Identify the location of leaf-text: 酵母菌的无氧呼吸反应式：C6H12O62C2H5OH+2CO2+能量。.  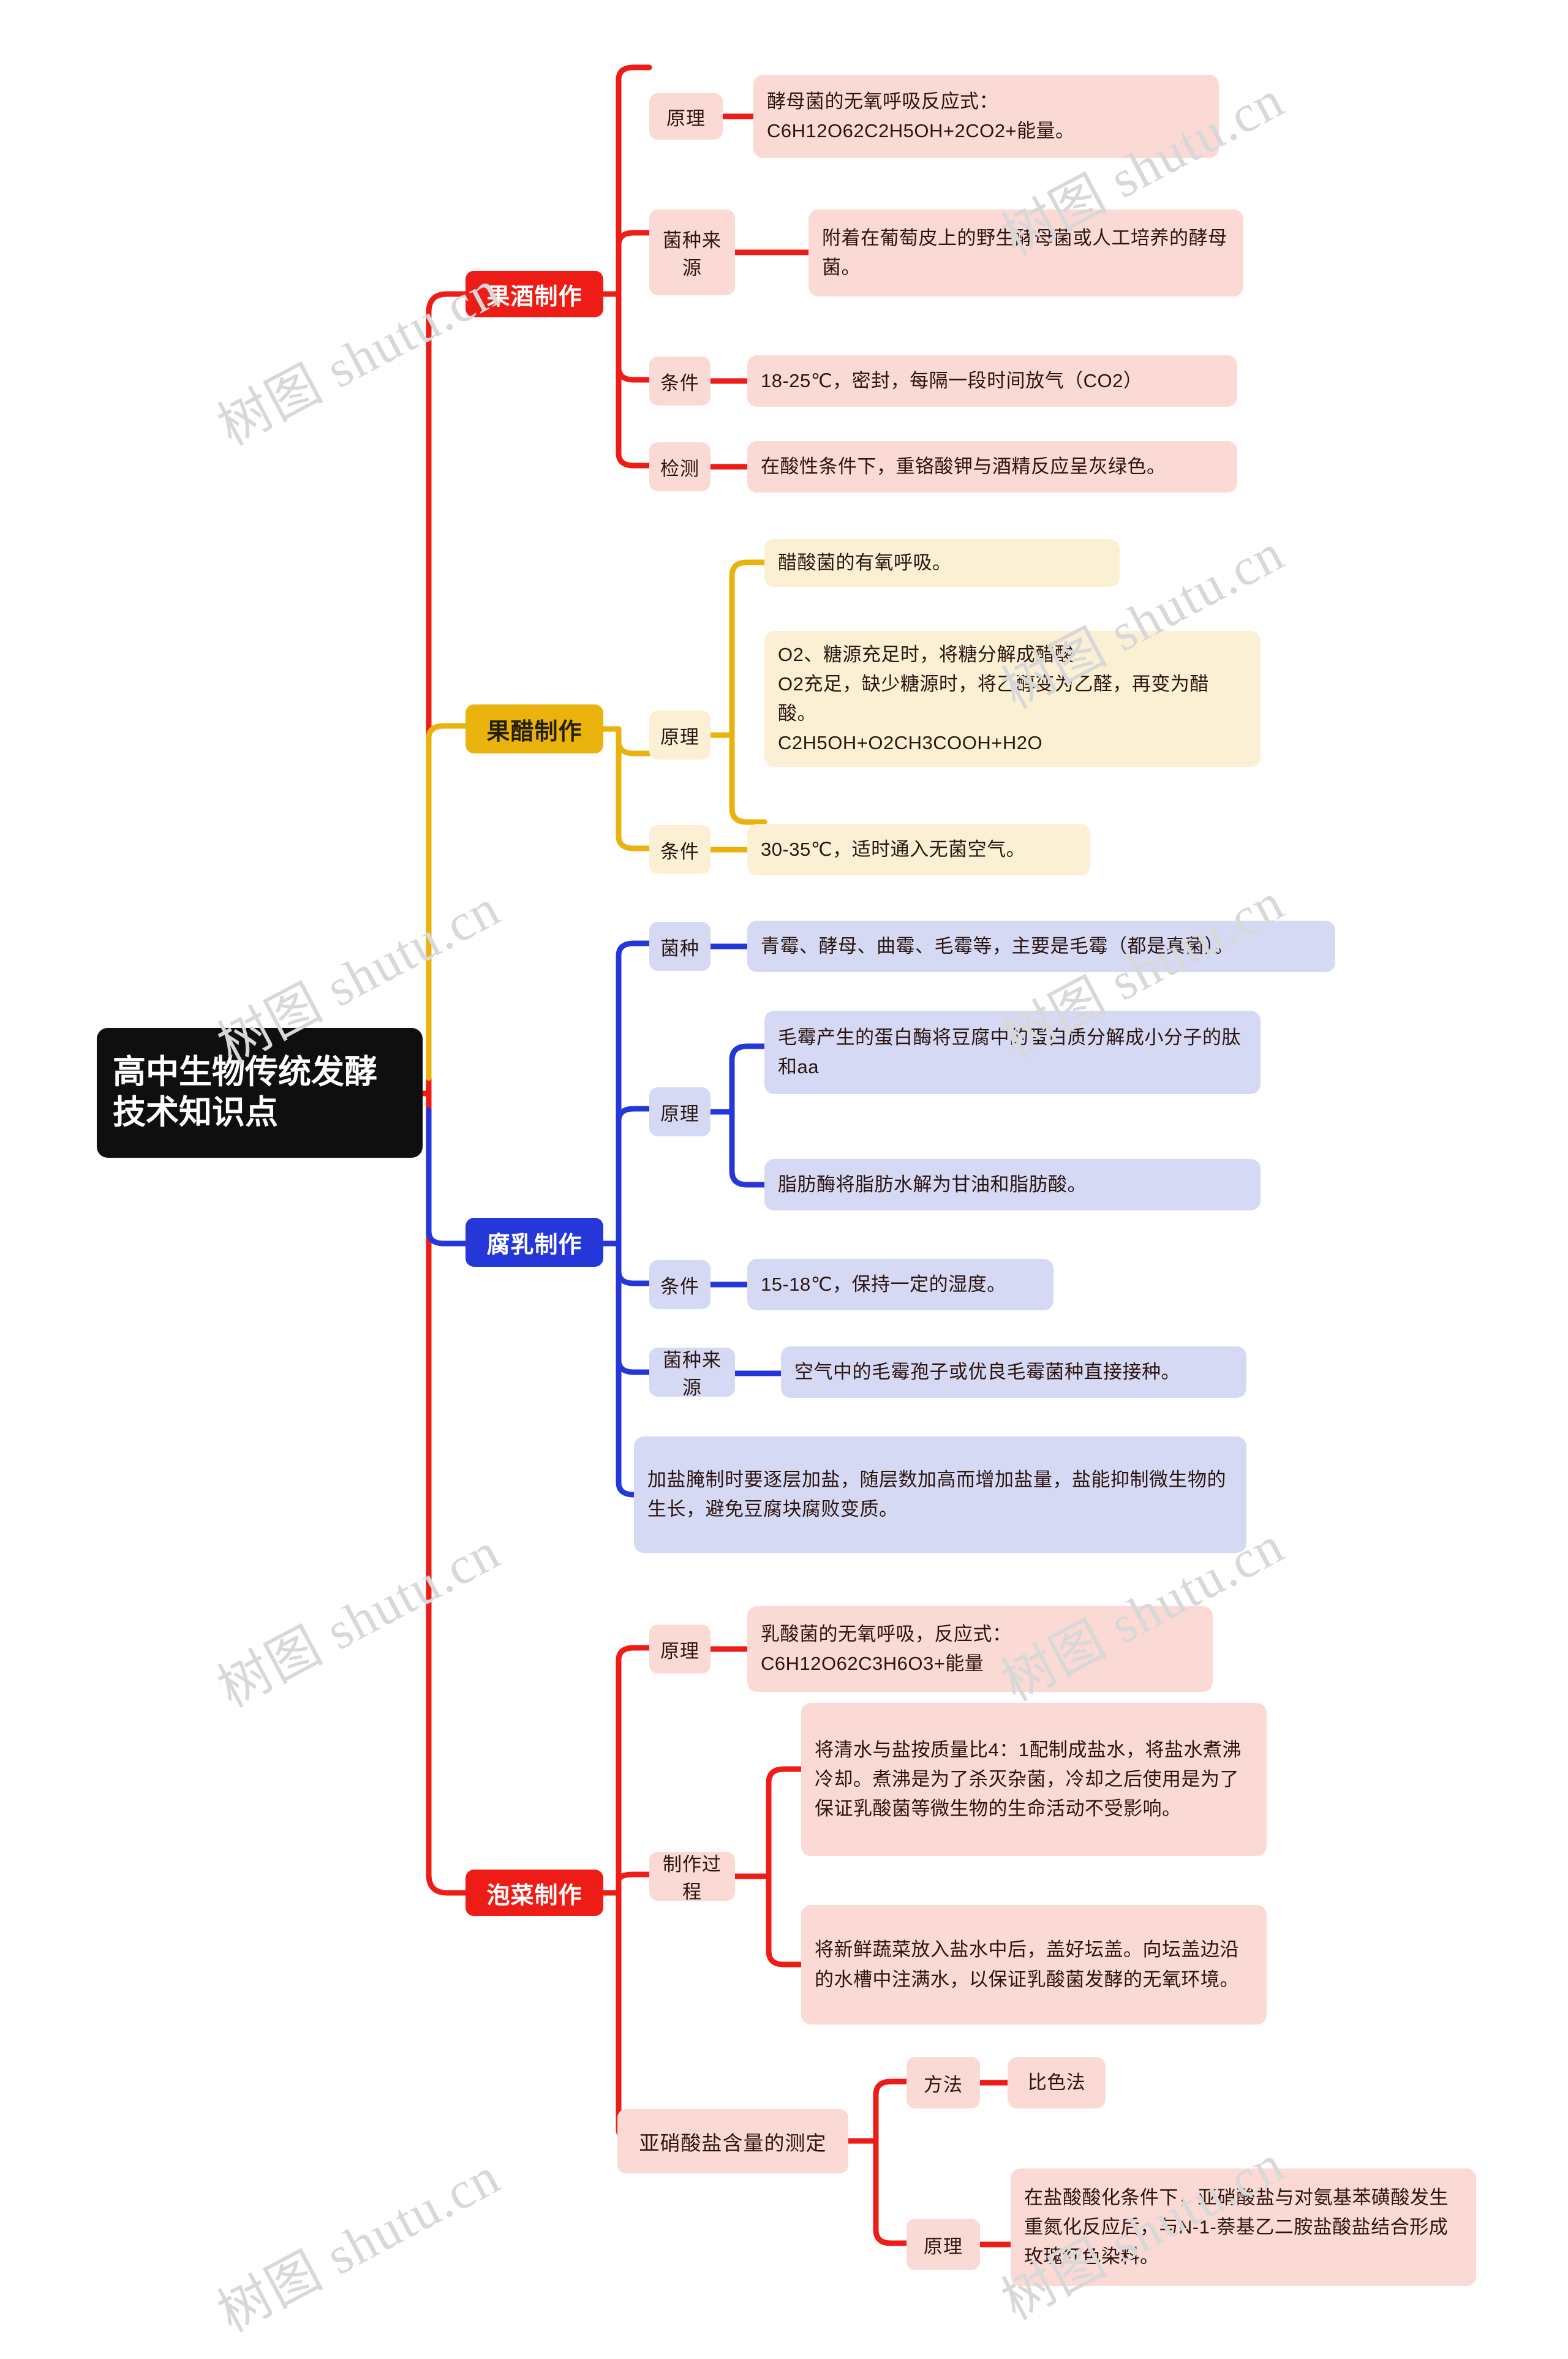
(921, 116).